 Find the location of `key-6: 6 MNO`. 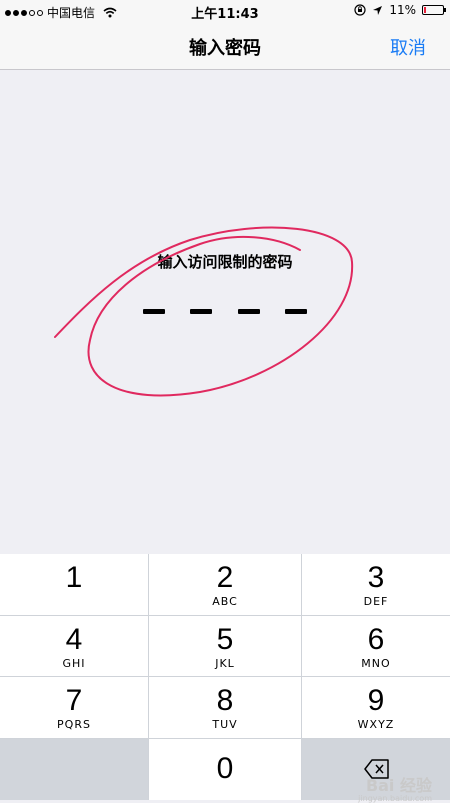

key-6: 6 MNO is located at coordinates (376, 646).